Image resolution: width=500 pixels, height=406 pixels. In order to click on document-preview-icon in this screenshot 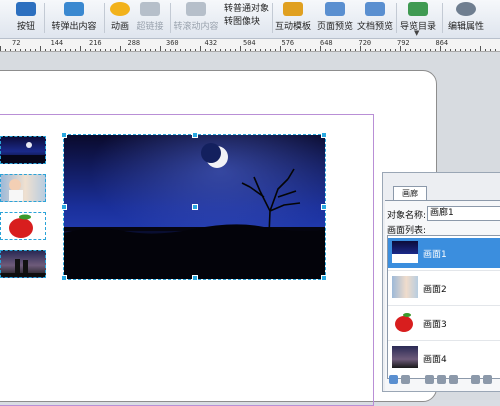, I will do `click(375, 9)`.